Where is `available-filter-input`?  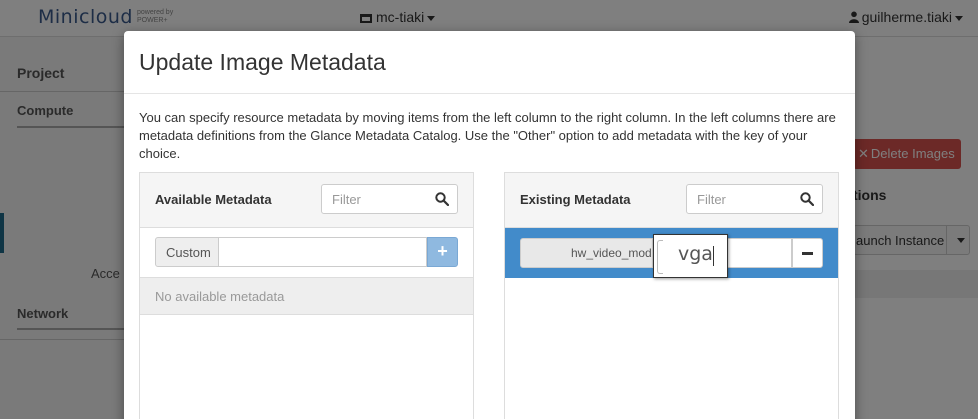
available-filter-input is located at coordinates (376, 199).